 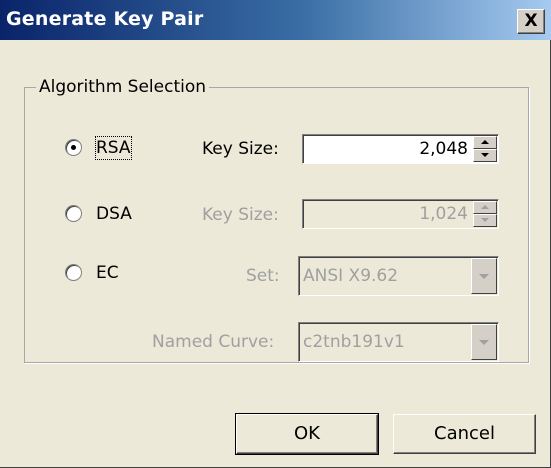 I want to click on dsa-key-size-spin-buttons, so click(x=485, y=214).